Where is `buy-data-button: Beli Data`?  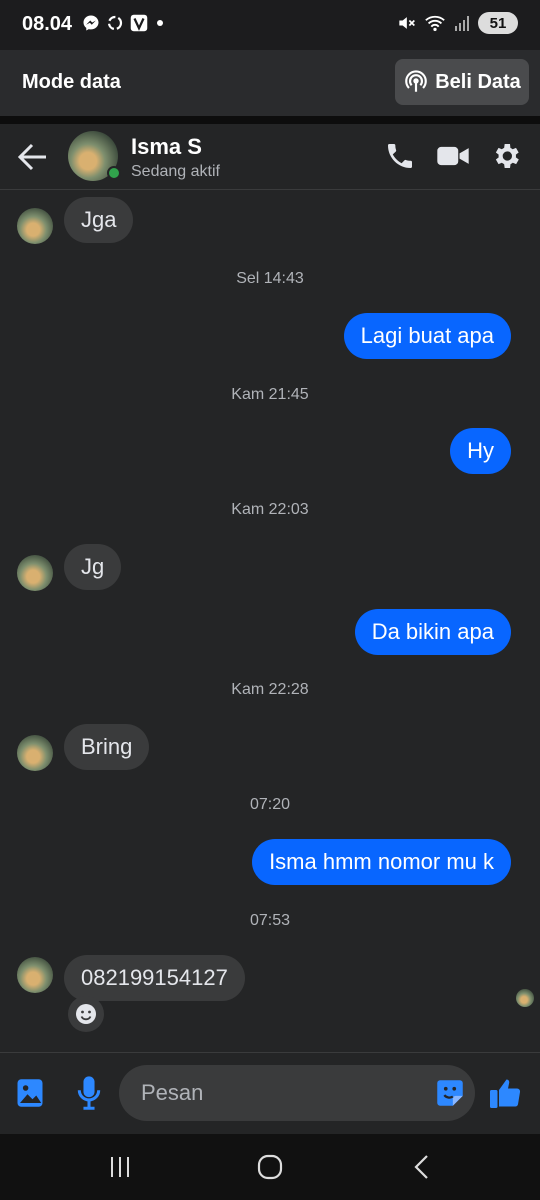 buy-data-button: Beli Data is located at coordinates (462, 82).